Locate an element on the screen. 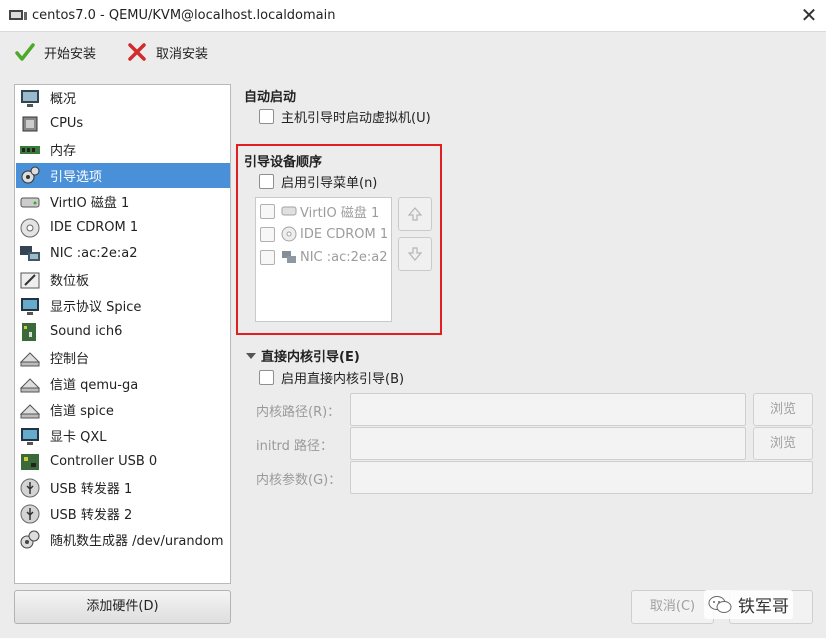 The image size is (826, 638). sidebar-item-label: USB 转发器 1 is located at coordinates (91, 489).